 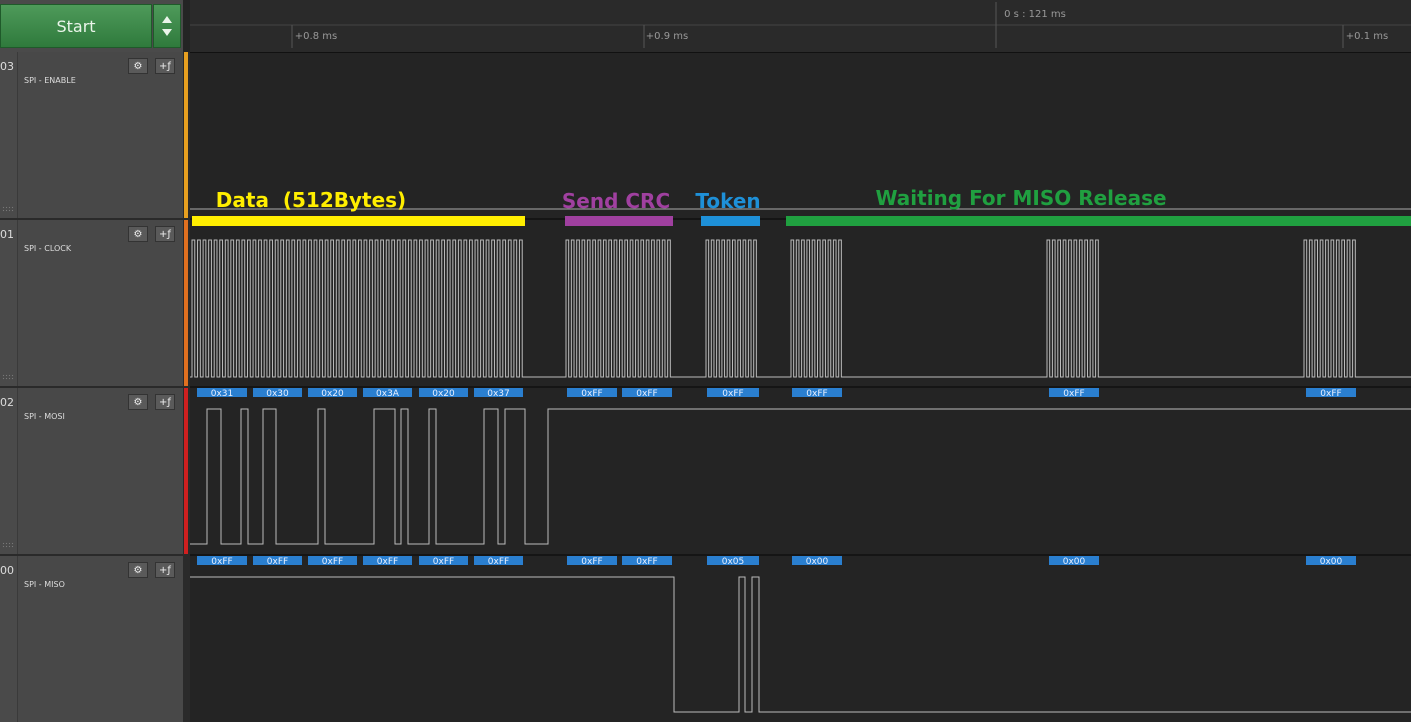 I want to click on annotation-token: Token, so click(x=727, y=201).